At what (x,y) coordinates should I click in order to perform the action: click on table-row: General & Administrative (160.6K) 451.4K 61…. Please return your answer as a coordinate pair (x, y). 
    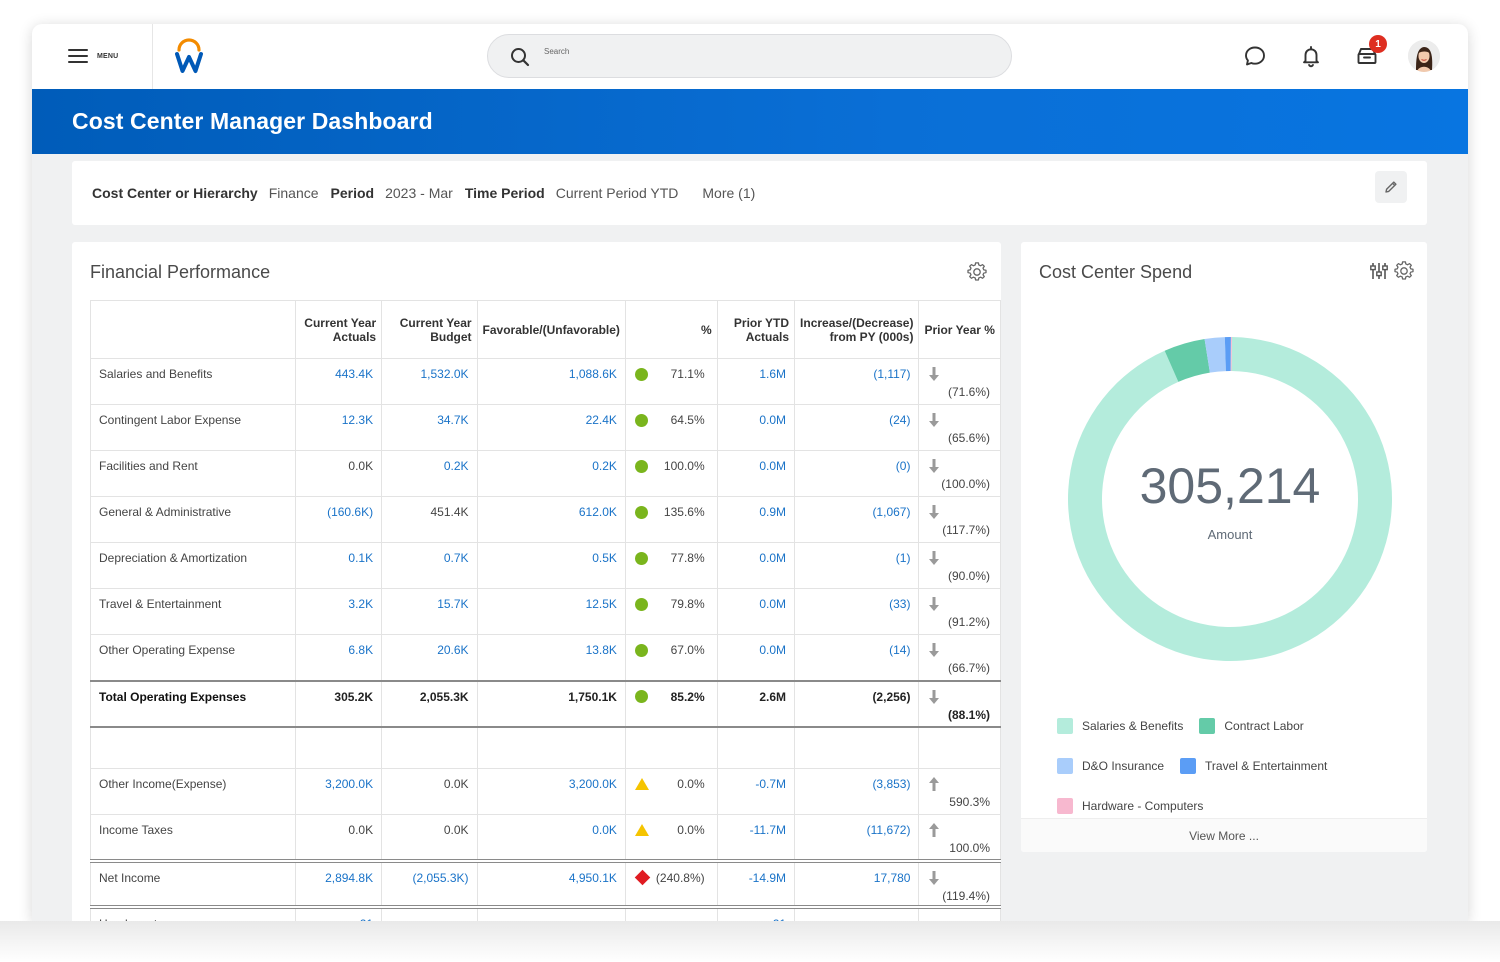
    Looking at the image, I should click on (545, 519).